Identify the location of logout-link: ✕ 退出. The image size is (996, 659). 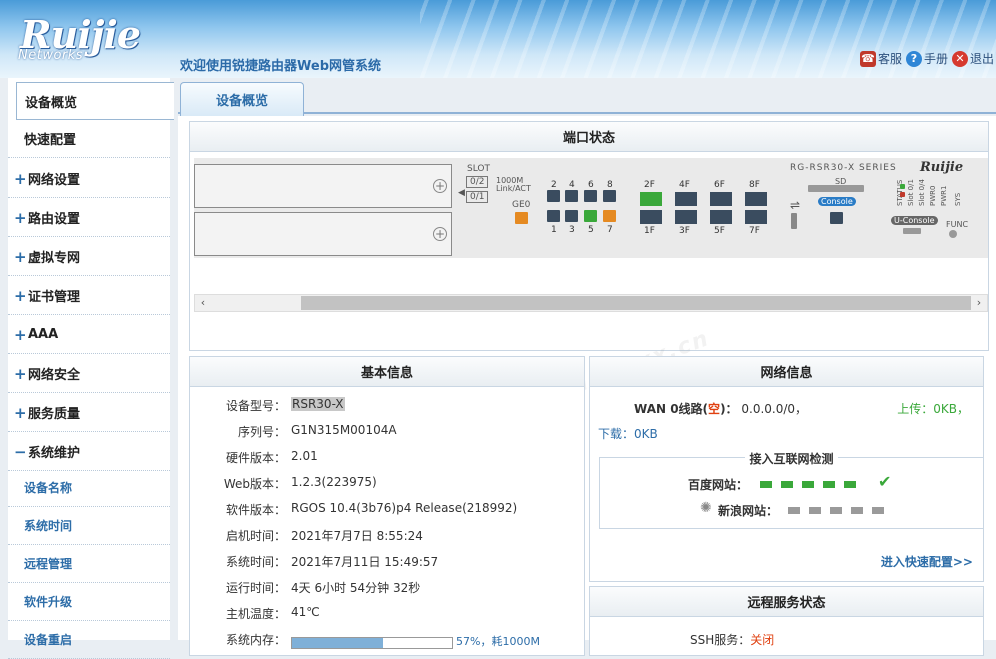
(972, 58).